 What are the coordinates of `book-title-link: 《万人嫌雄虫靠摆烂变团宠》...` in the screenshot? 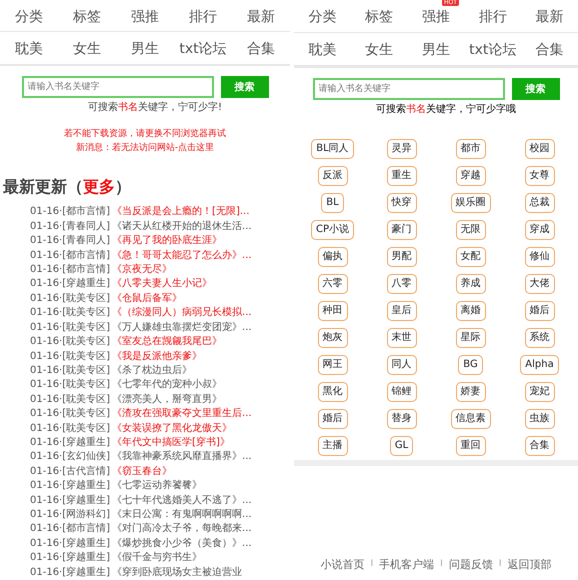 It's located at (182, 327).